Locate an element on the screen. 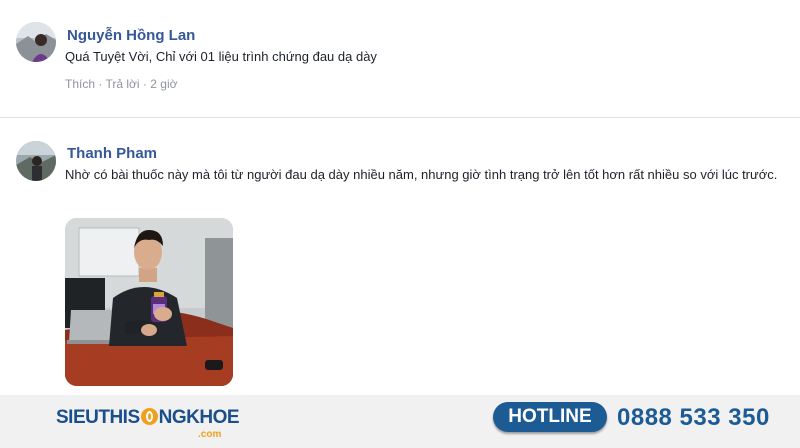 Image resolution: width=800 pixels, height=448 pixels. timestamp: 2 giờ is located at coordinates (163, 84).